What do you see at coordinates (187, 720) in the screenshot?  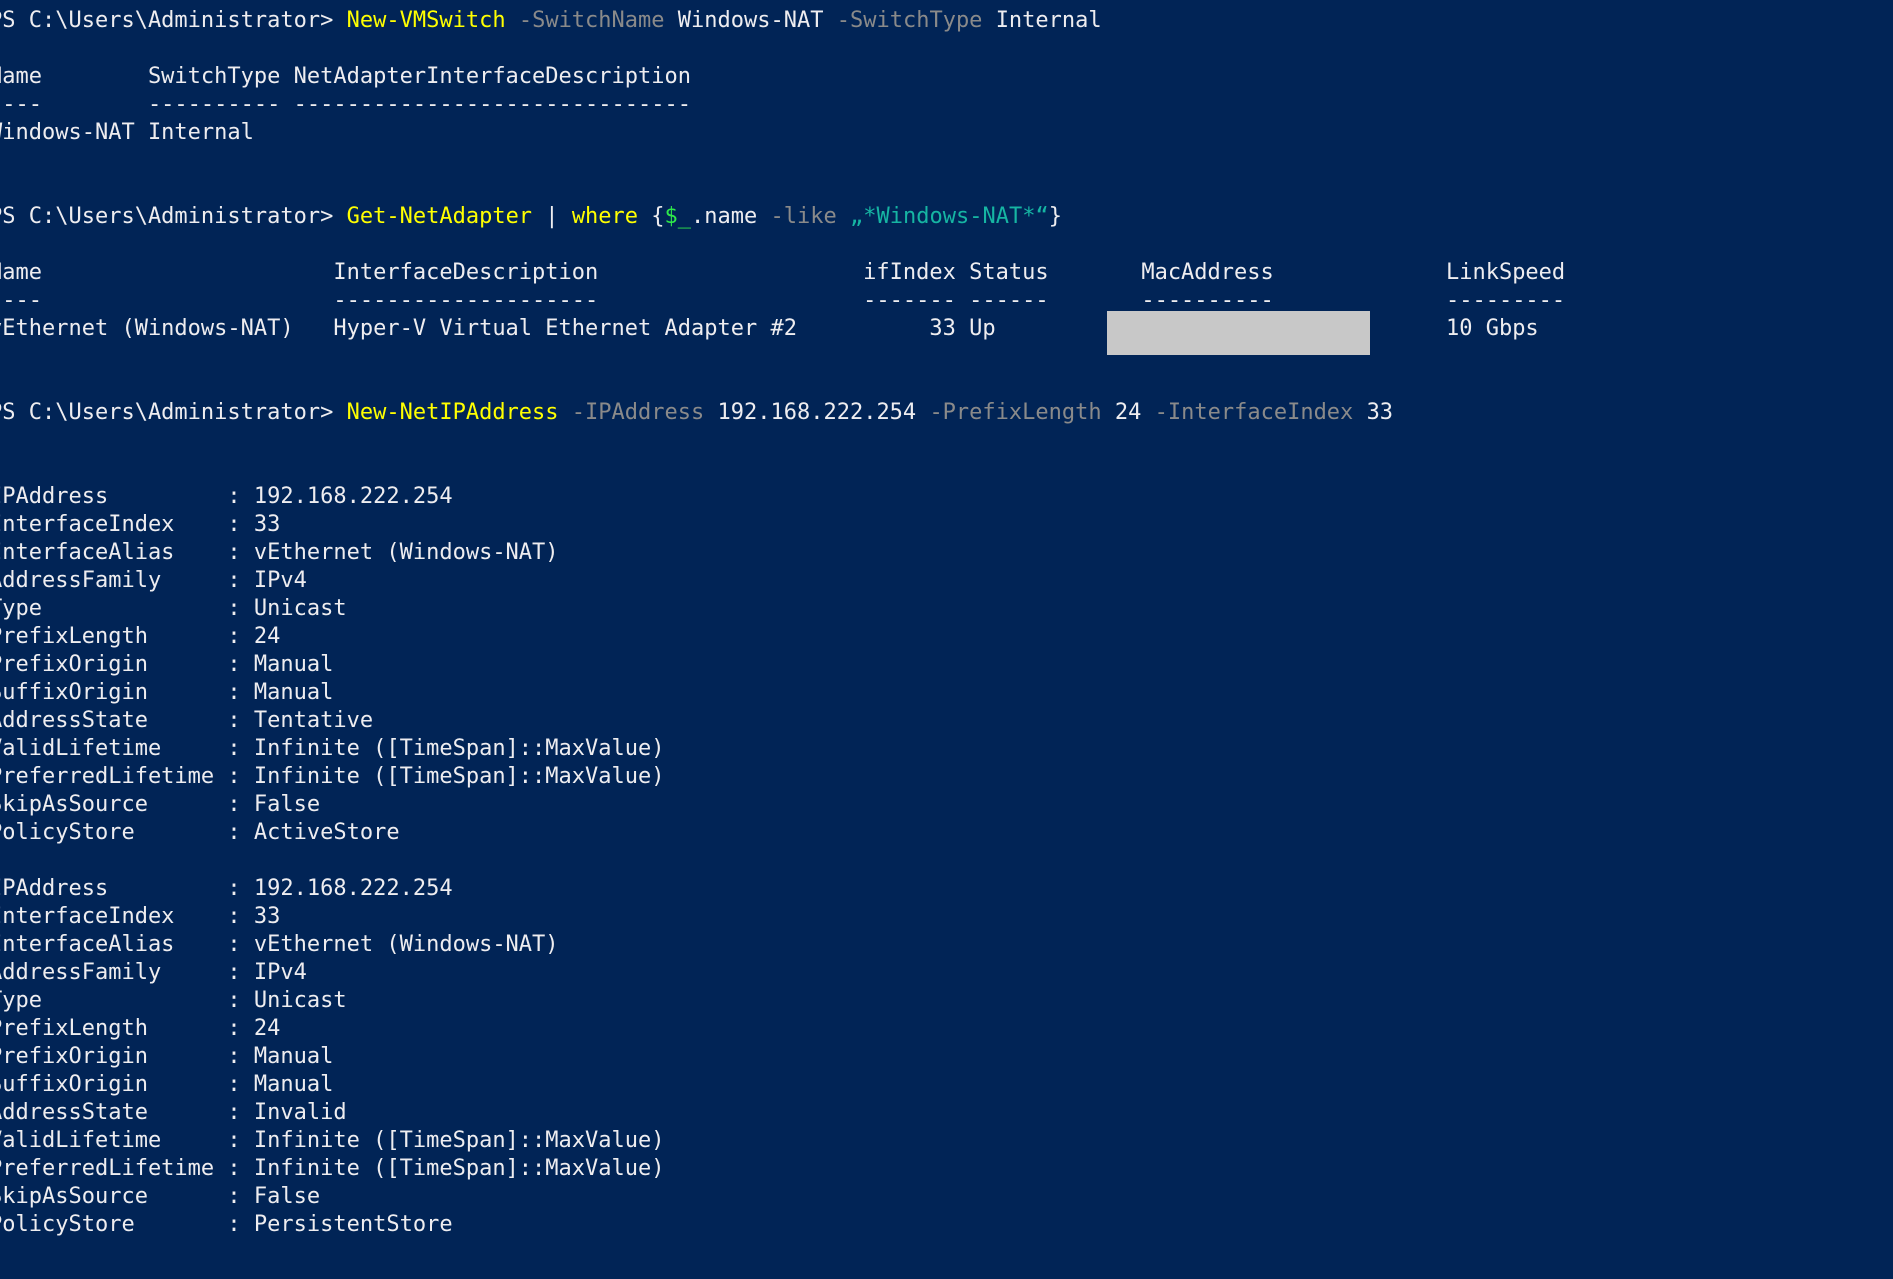 I see `property-line: AddressState : Tentative` at bounding box center [187, 720].